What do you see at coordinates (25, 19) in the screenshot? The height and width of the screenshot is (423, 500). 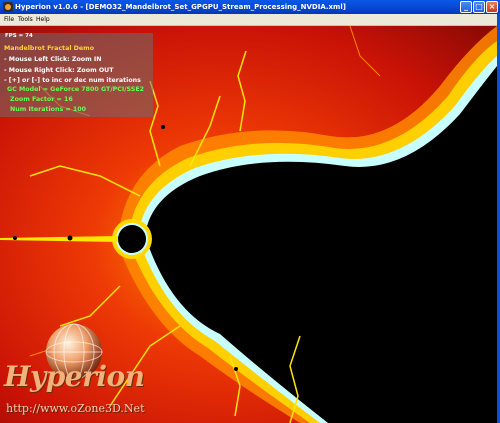 I see `menu-tools: Tools` at bounding box center [25, 19].